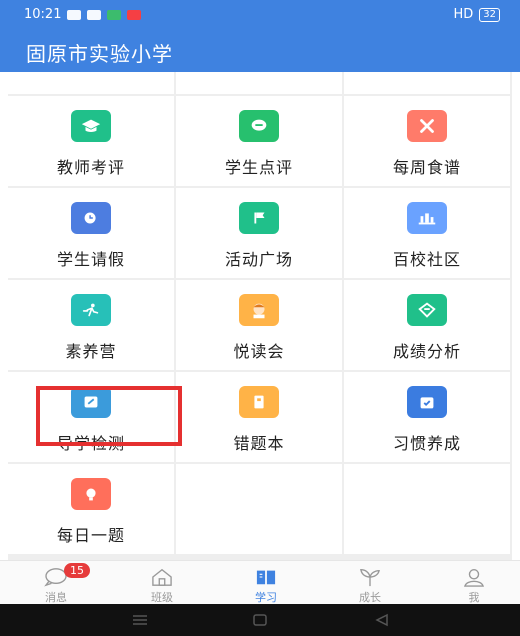  I want to click on tab-class: 班级, so click(162, 583).